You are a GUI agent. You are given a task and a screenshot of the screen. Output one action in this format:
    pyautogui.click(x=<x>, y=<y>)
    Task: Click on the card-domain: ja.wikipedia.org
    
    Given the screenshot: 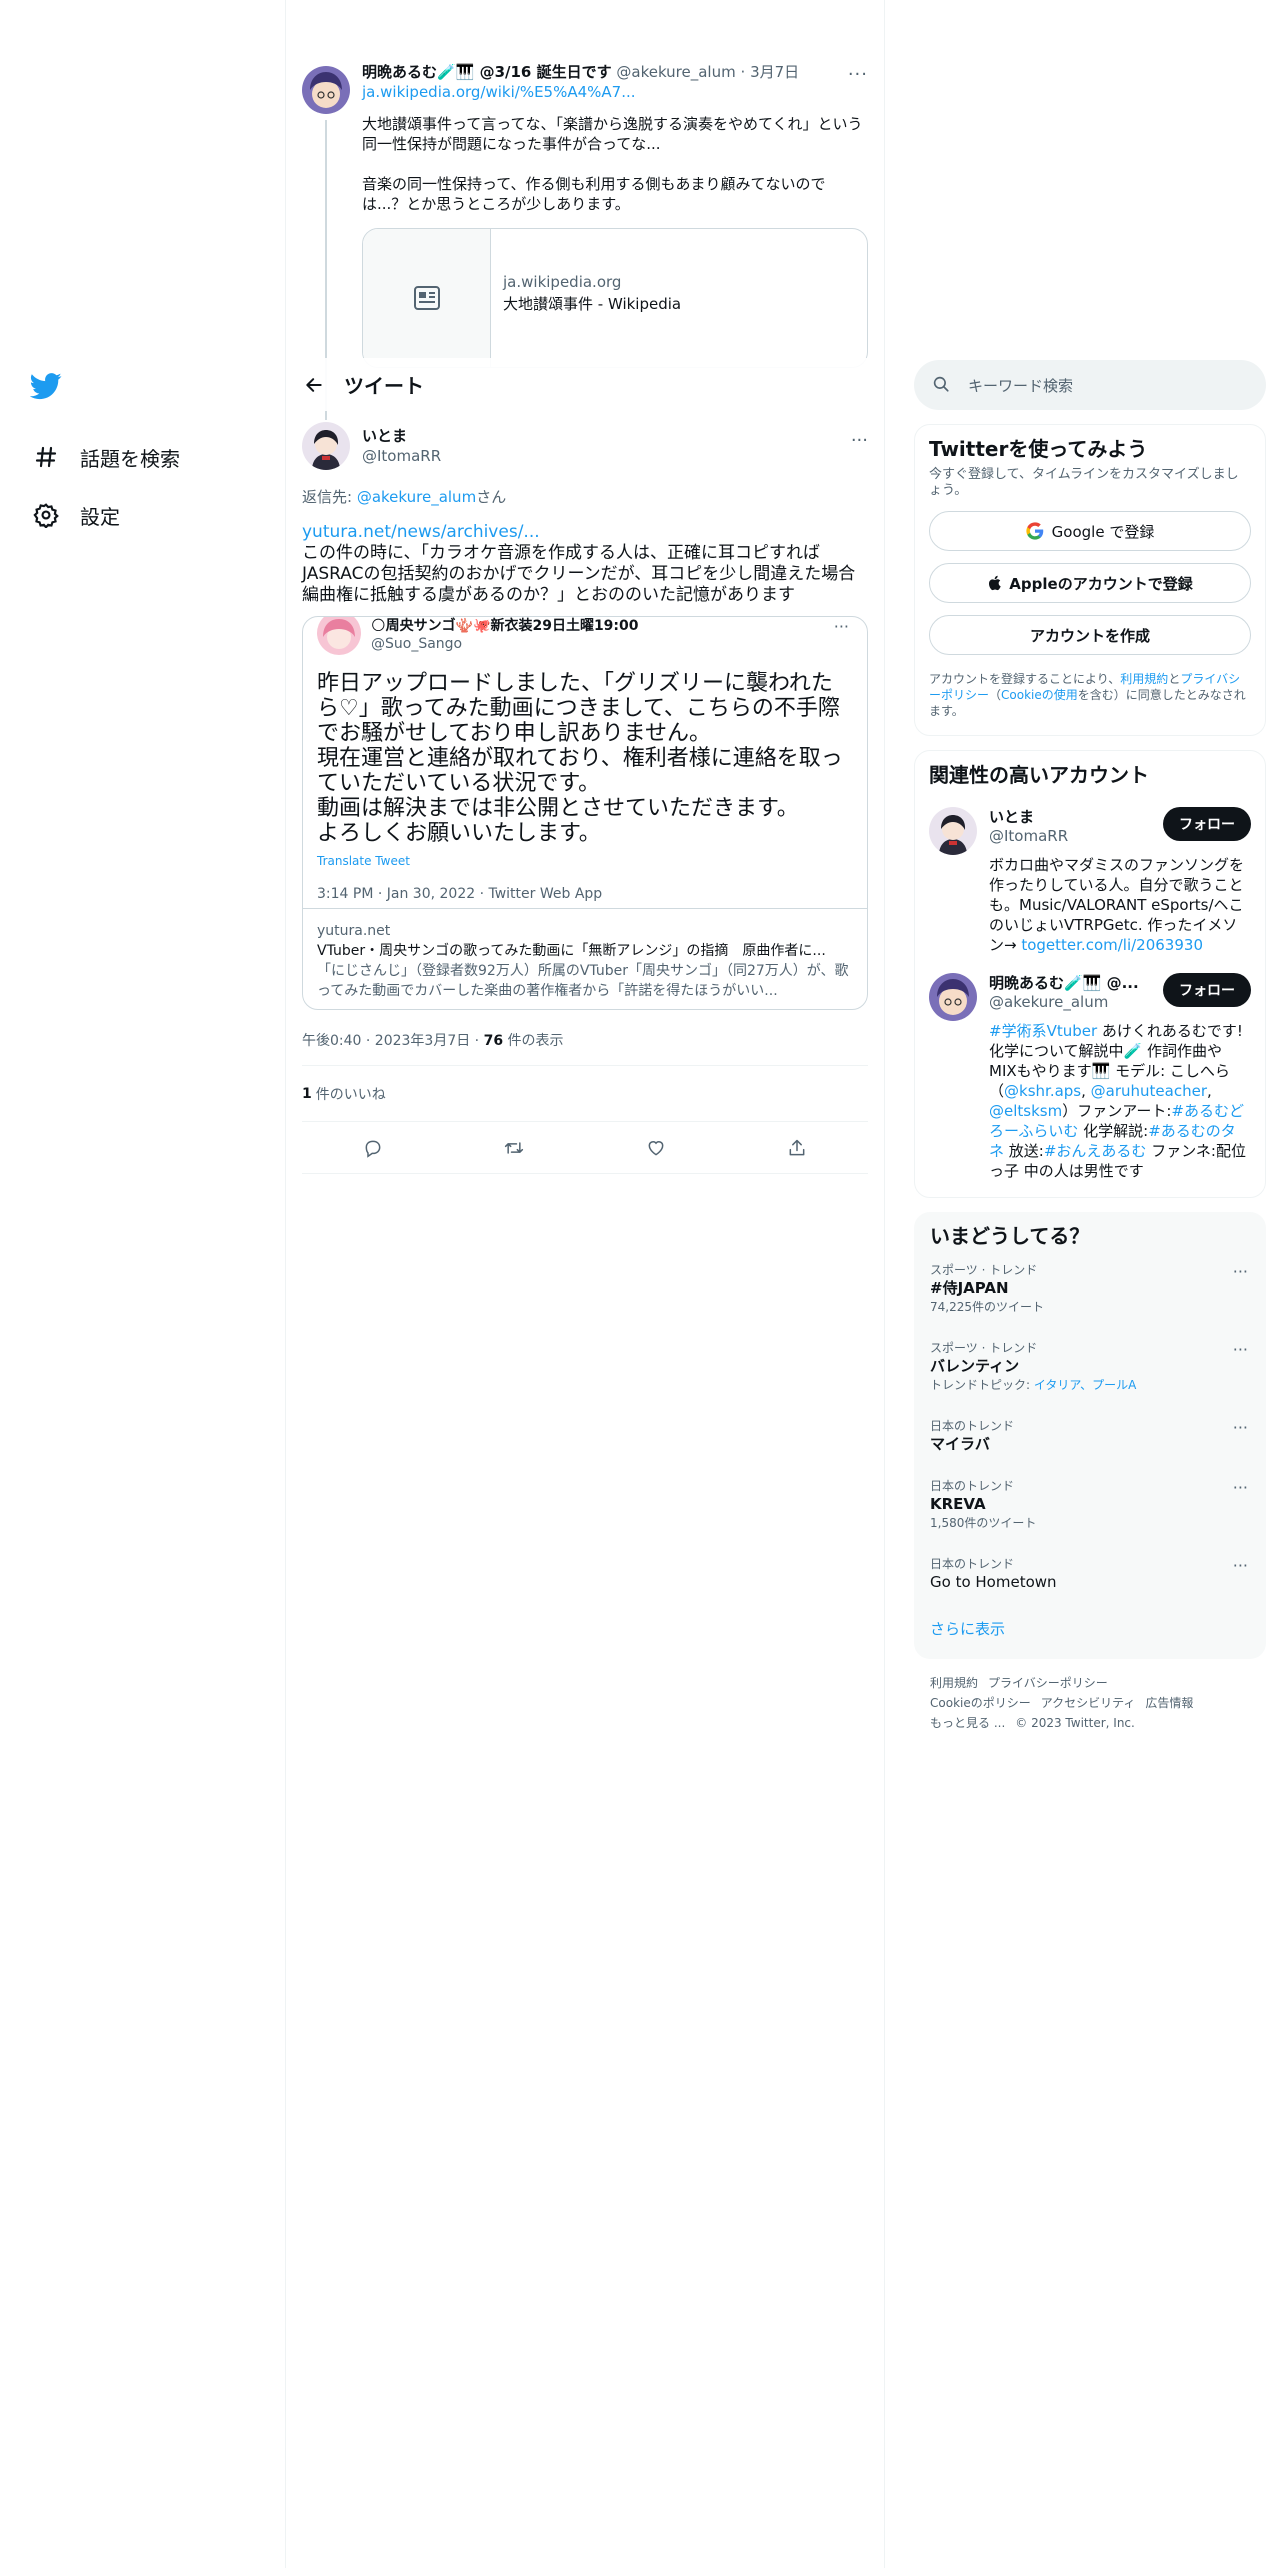 What is the action you would take?
    pyautogui.click(x=562, y=282)
    